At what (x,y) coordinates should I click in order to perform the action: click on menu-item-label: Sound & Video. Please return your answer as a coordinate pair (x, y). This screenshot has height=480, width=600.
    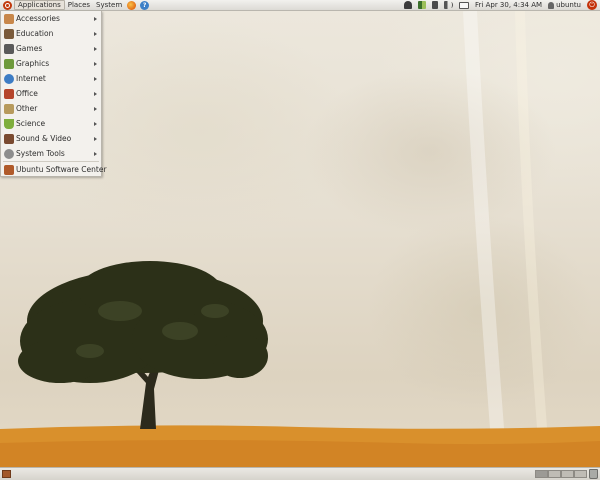
    Looking at the image, I should click on (44, 138).